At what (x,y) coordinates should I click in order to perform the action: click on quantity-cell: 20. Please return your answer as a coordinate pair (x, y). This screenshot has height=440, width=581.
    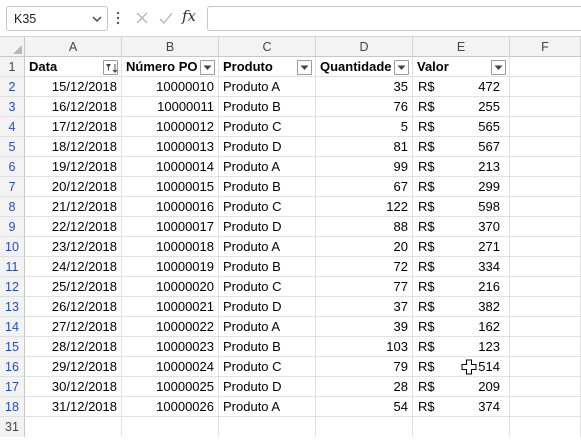
    Looking at the image, I should click on (364, 247).